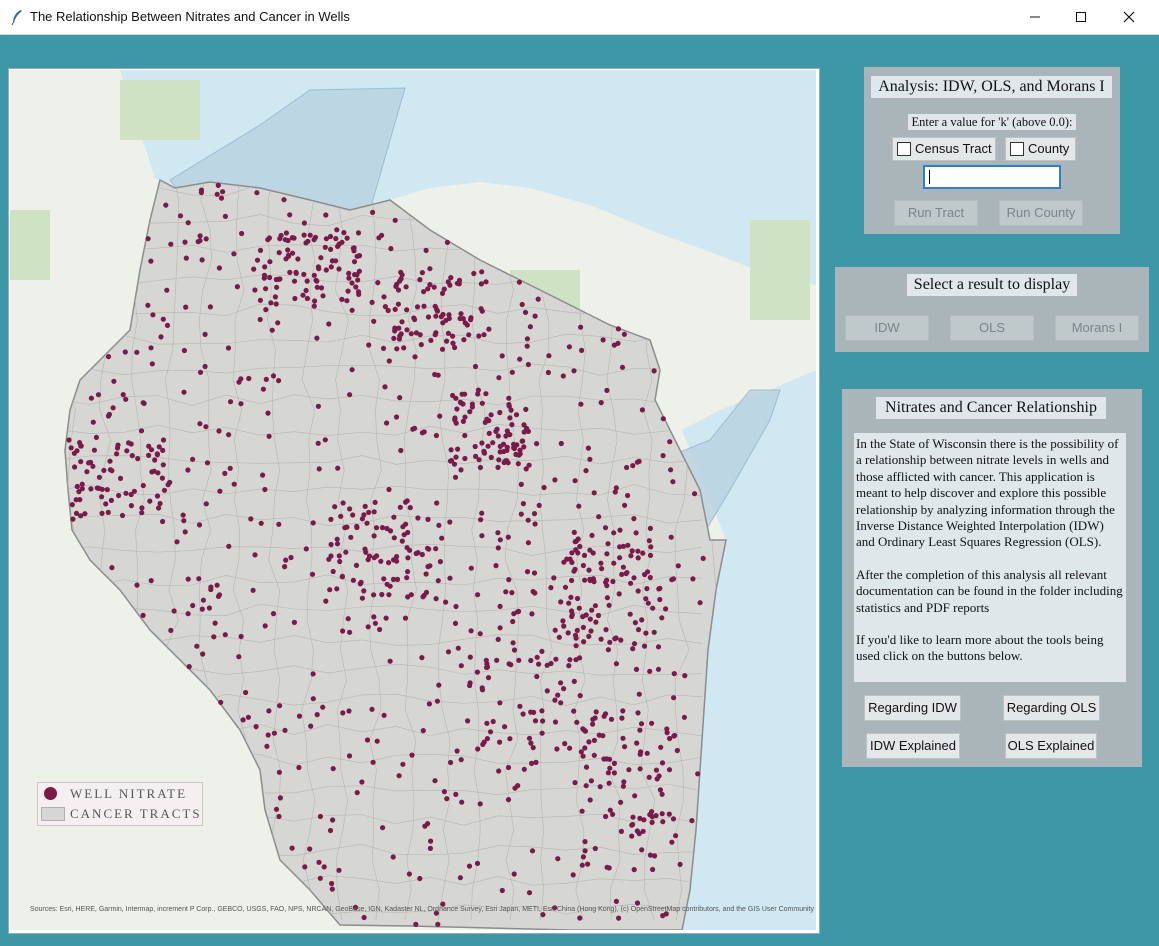 The width and height of the screenshot is (1159, 946). Describe the element at coordinates (992, 328) in the screenshot. I see `ols-result-button: OLS` at that location.